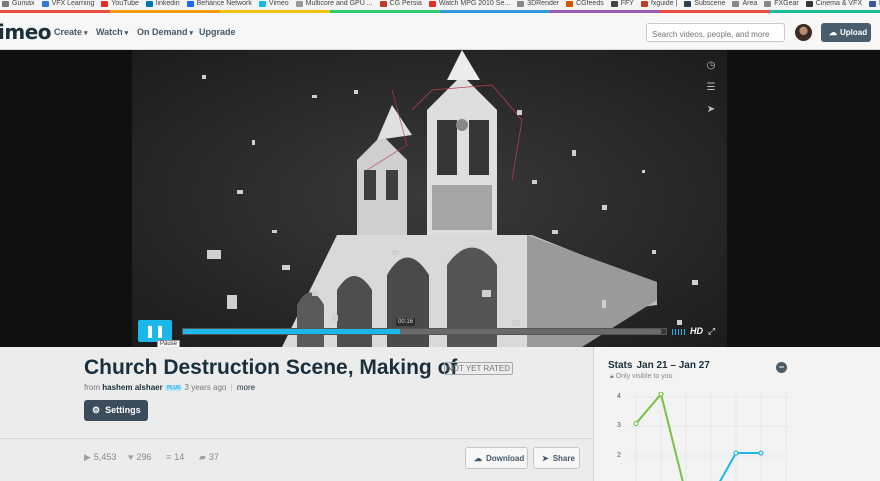 Image resolution: width=880 pixels, height=481 pixels. I want to click on bookmark-item: YouTube, so click(121, 4).